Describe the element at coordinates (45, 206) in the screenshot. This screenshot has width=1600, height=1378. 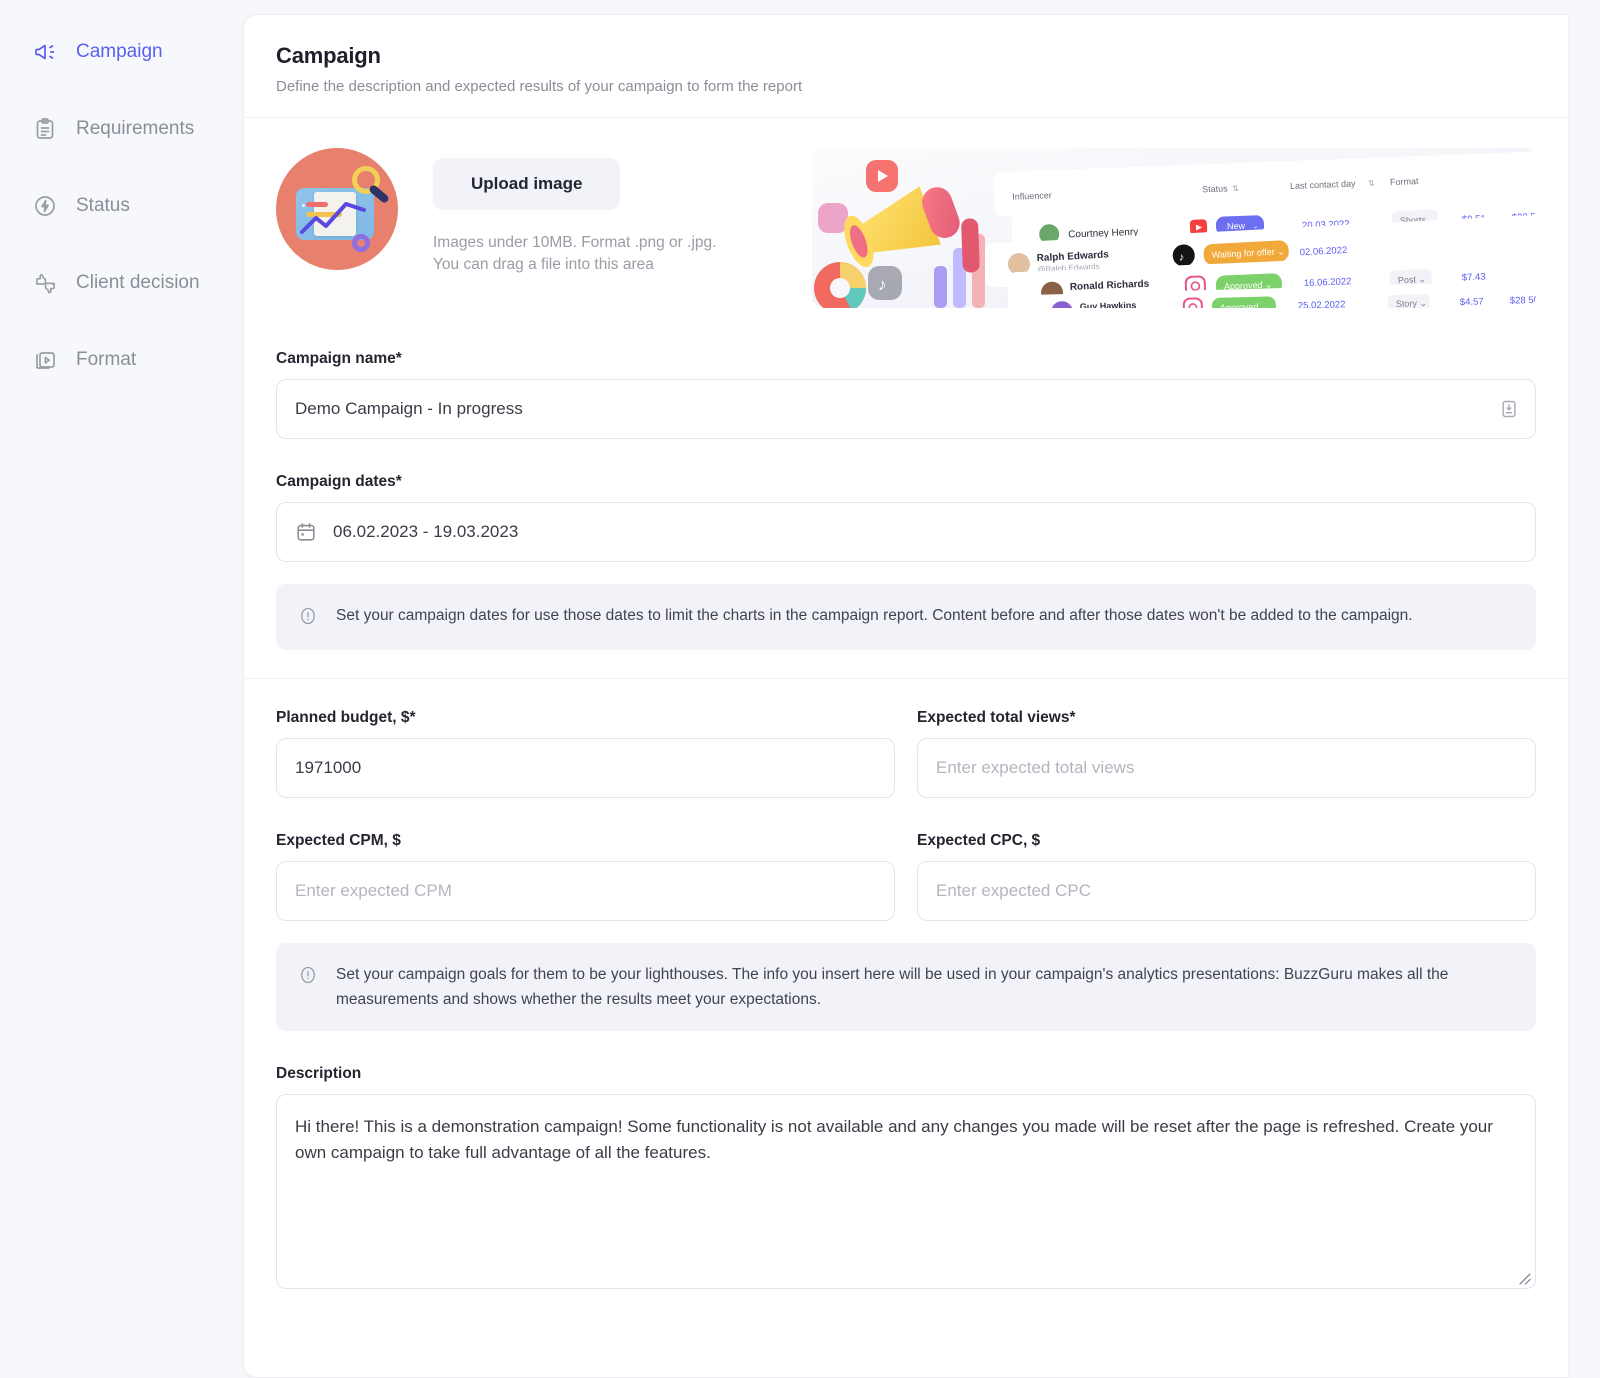
I see `status-bolt-icon` at that location.